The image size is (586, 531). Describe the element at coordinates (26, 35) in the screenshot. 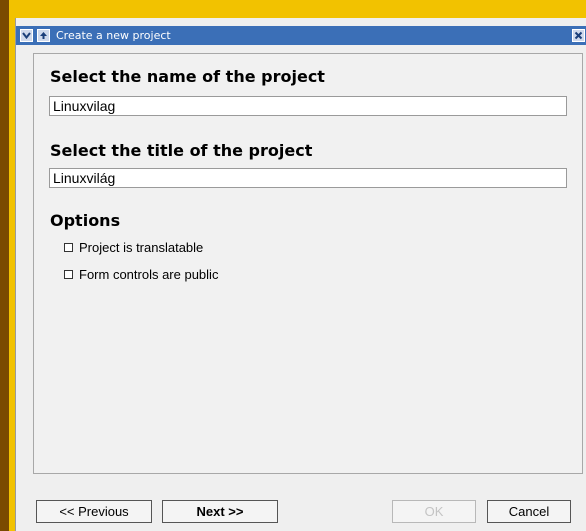

I see `chevron-down-icon` at that location.